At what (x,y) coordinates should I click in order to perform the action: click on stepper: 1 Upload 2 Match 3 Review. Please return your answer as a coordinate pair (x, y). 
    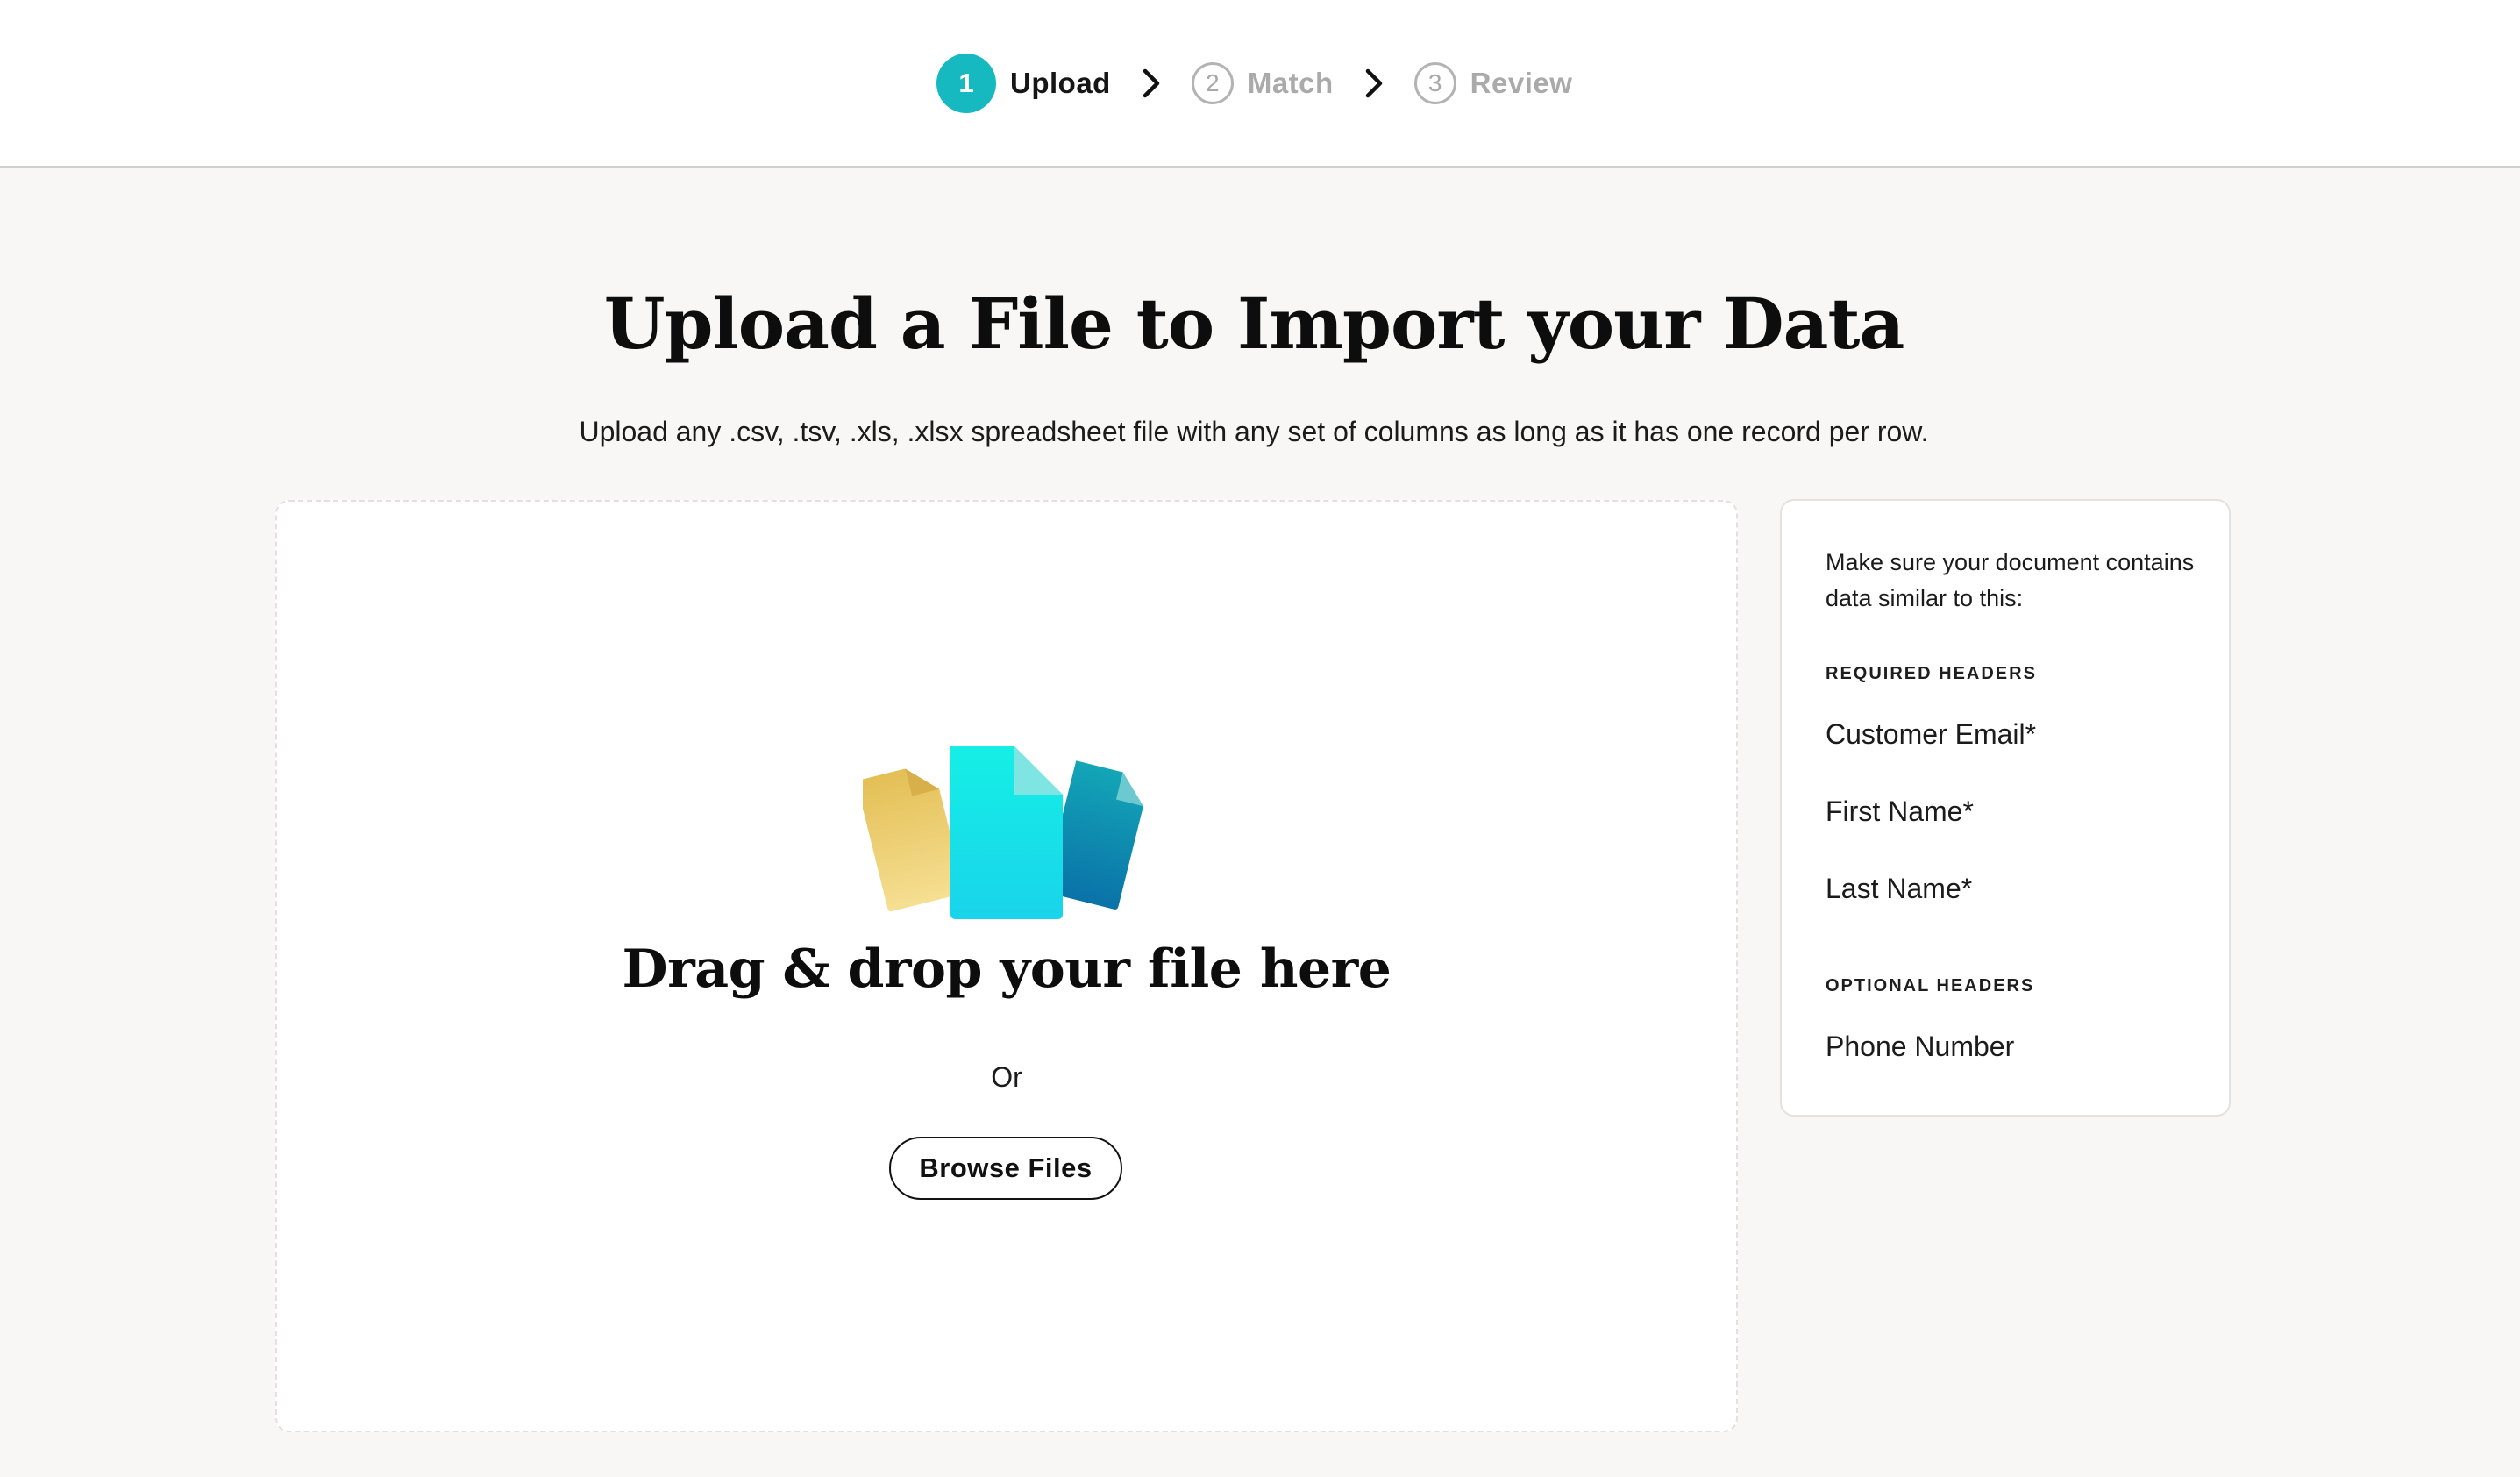
    Looking at the image, I should click on (1254, 84).